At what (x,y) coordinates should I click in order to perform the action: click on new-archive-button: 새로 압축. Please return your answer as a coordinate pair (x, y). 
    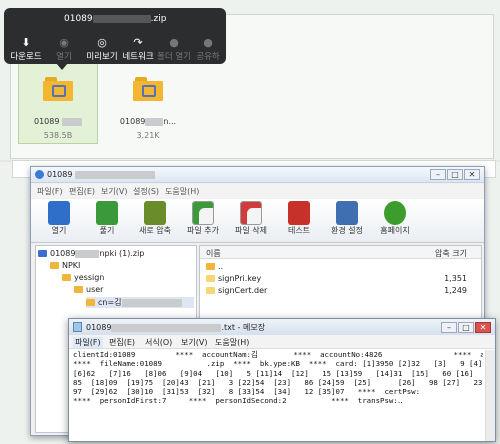
    Looking at the image, I should click on (155, 218).